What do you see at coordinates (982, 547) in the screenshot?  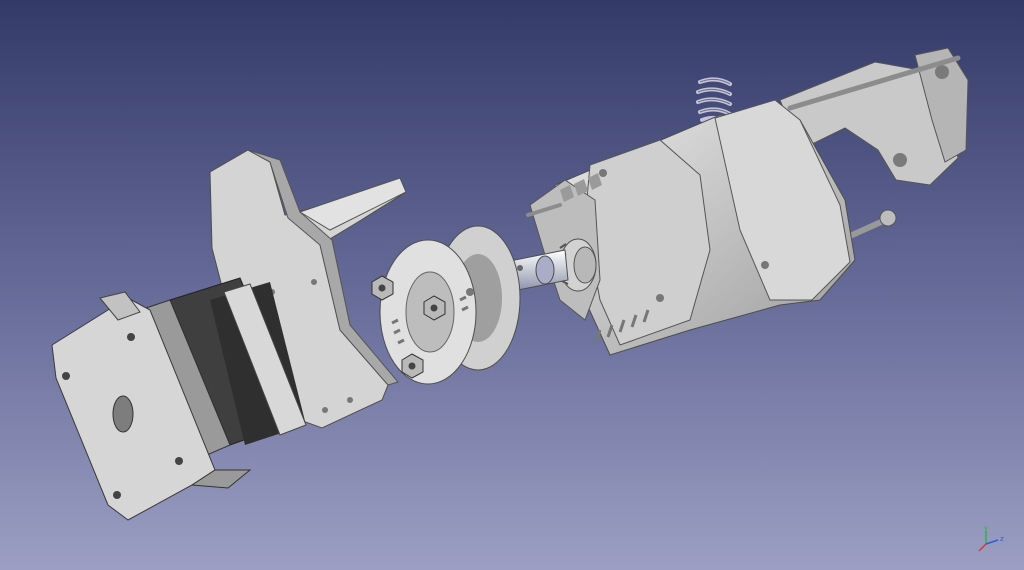 I see `x-axis-line` at bounding box center [982, 547].